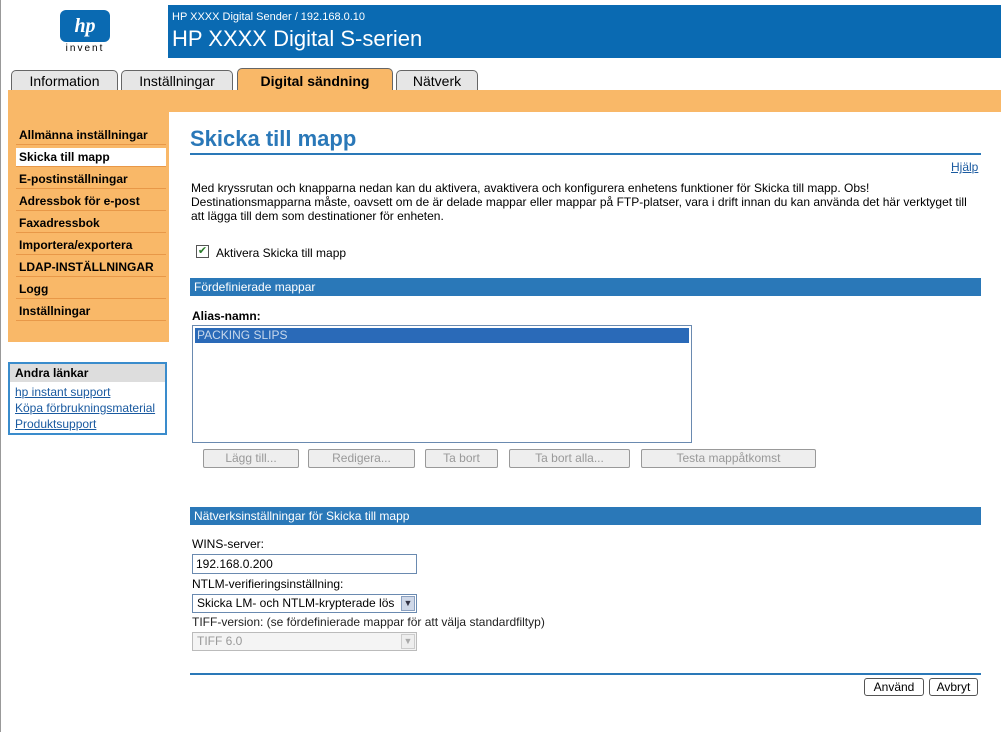 This screenshot has height=732, width=1005. What do you see at coordinates (269, 17) in the screenshot?
I see `device-address: HP XXXX Digital Sender / 192.168.0.10` at bounding box center [269, 17].